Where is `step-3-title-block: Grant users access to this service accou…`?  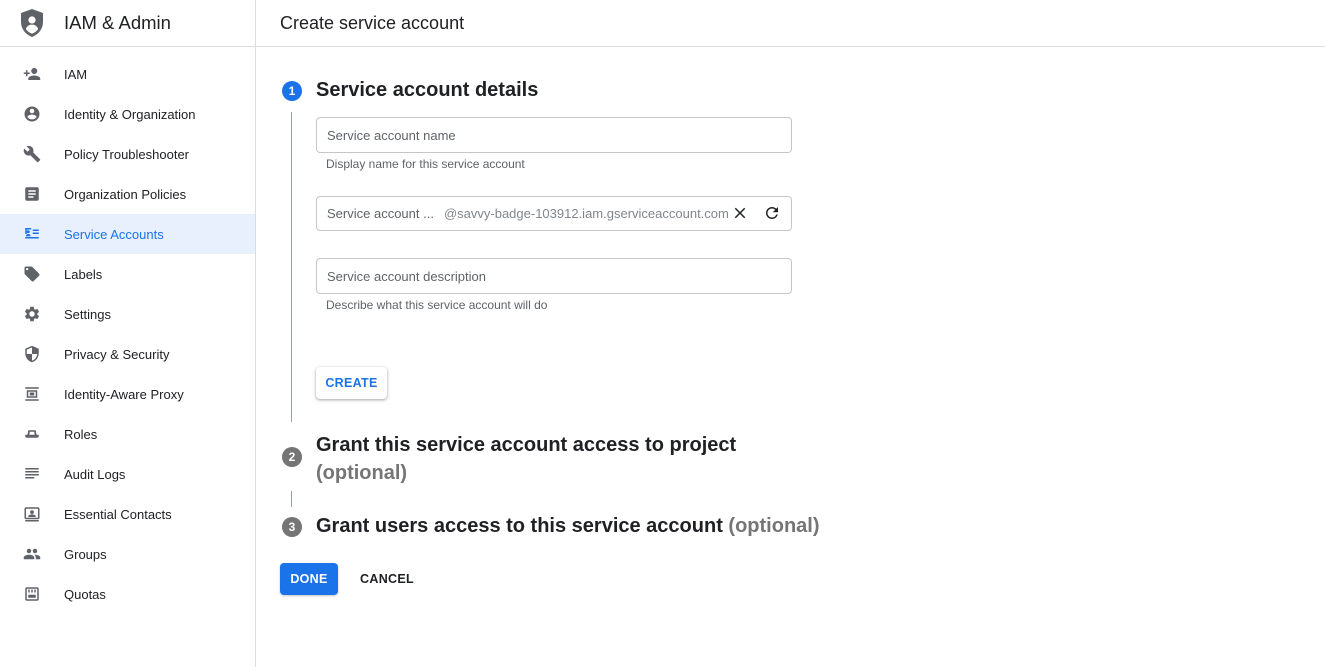 step-3-title-block: Grant users access to this service accou… is located at coordinates (568, 526).